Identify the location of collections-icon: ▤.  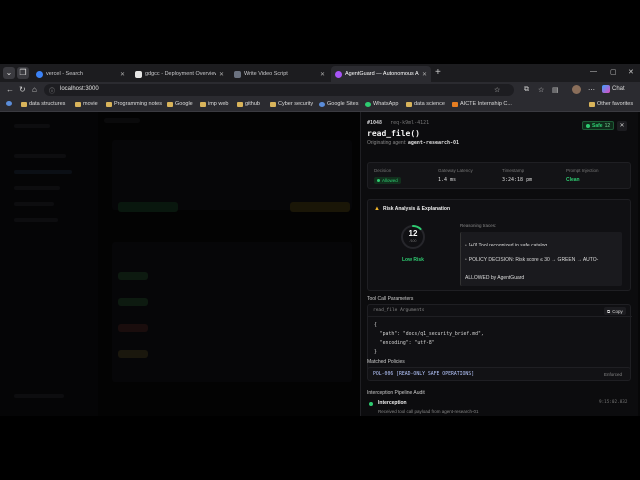
(555, 90).